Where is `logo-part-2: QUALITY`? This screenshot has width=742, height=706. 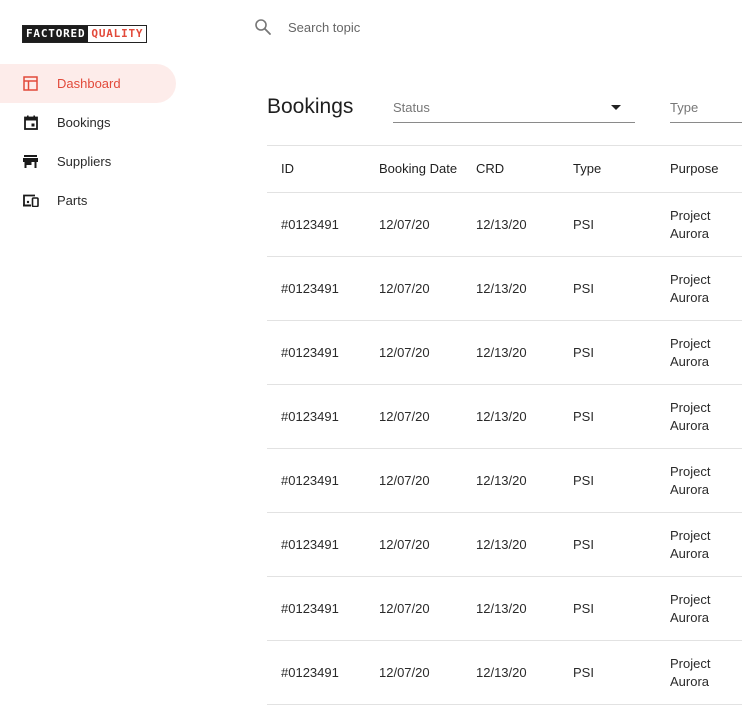 logo-part-2: QUALITY is located at coordinates (117, 34).